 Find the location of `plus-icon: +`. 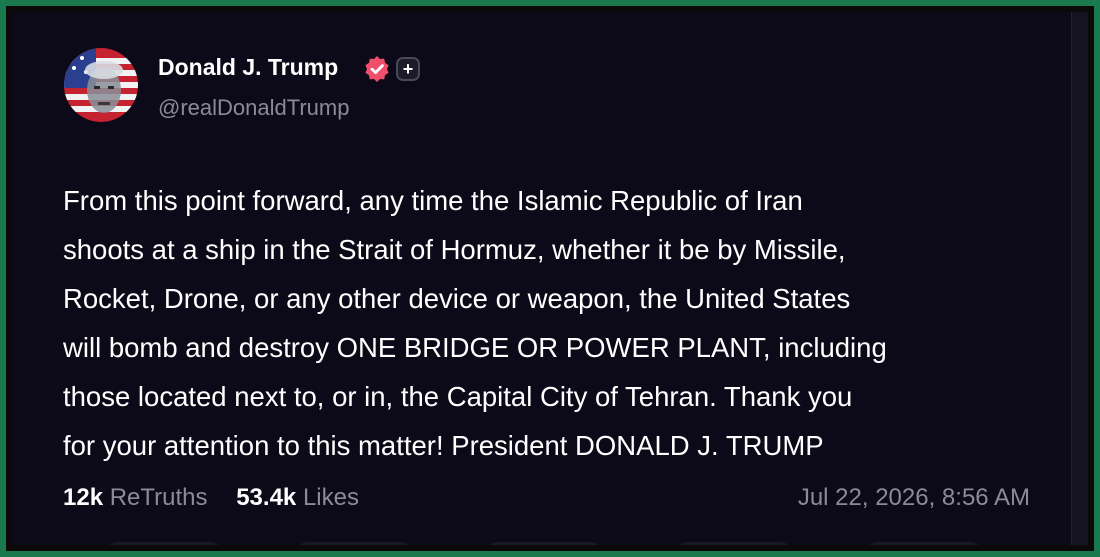

plus-icon: + is located at coordinates (408, 69).